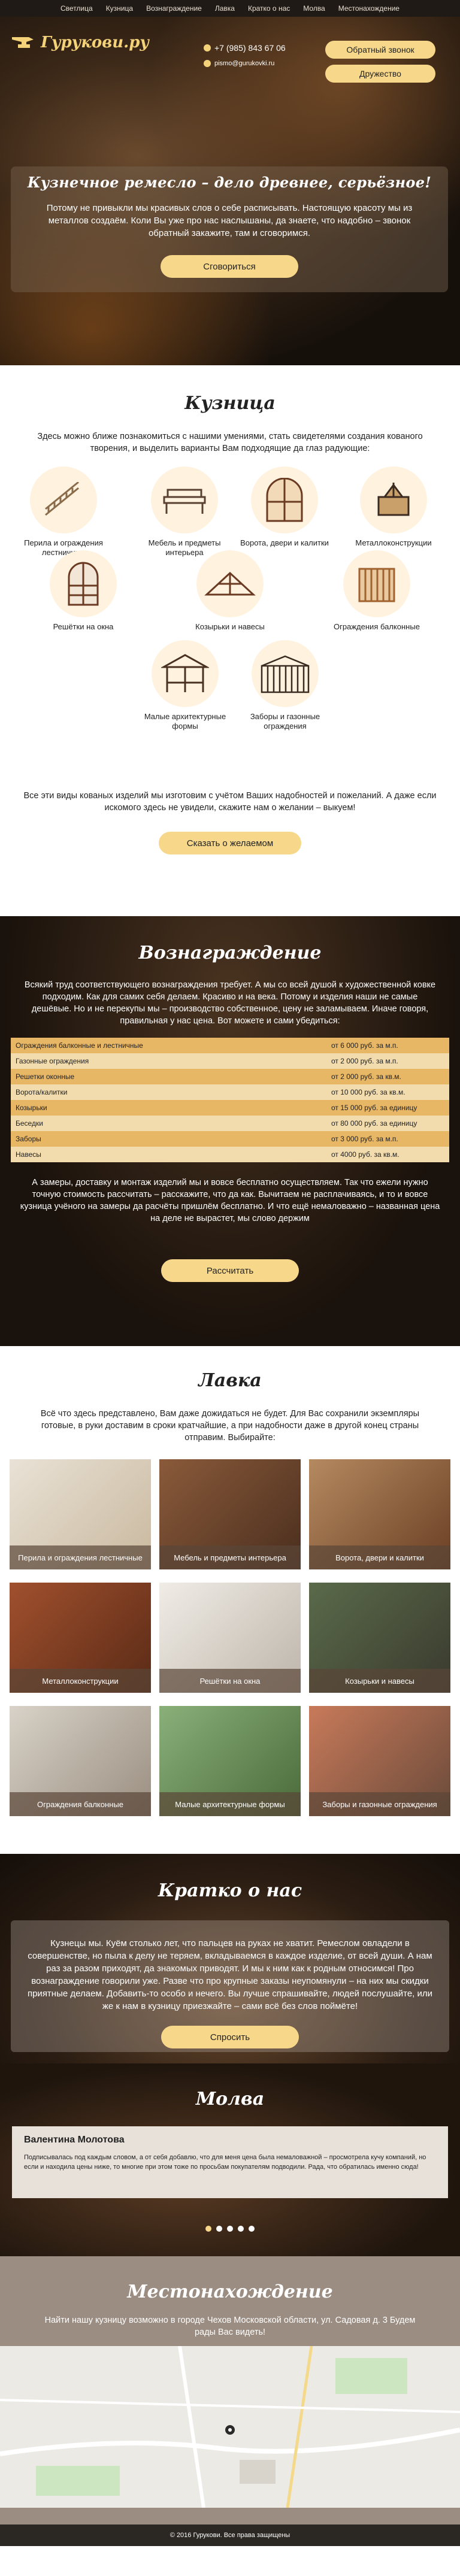 The image size is (460, 2576). Describe the element at coordinates (379, 1761) in the screenshot. I see `gallery-item: Заборы и газонные ограждения` at that location.